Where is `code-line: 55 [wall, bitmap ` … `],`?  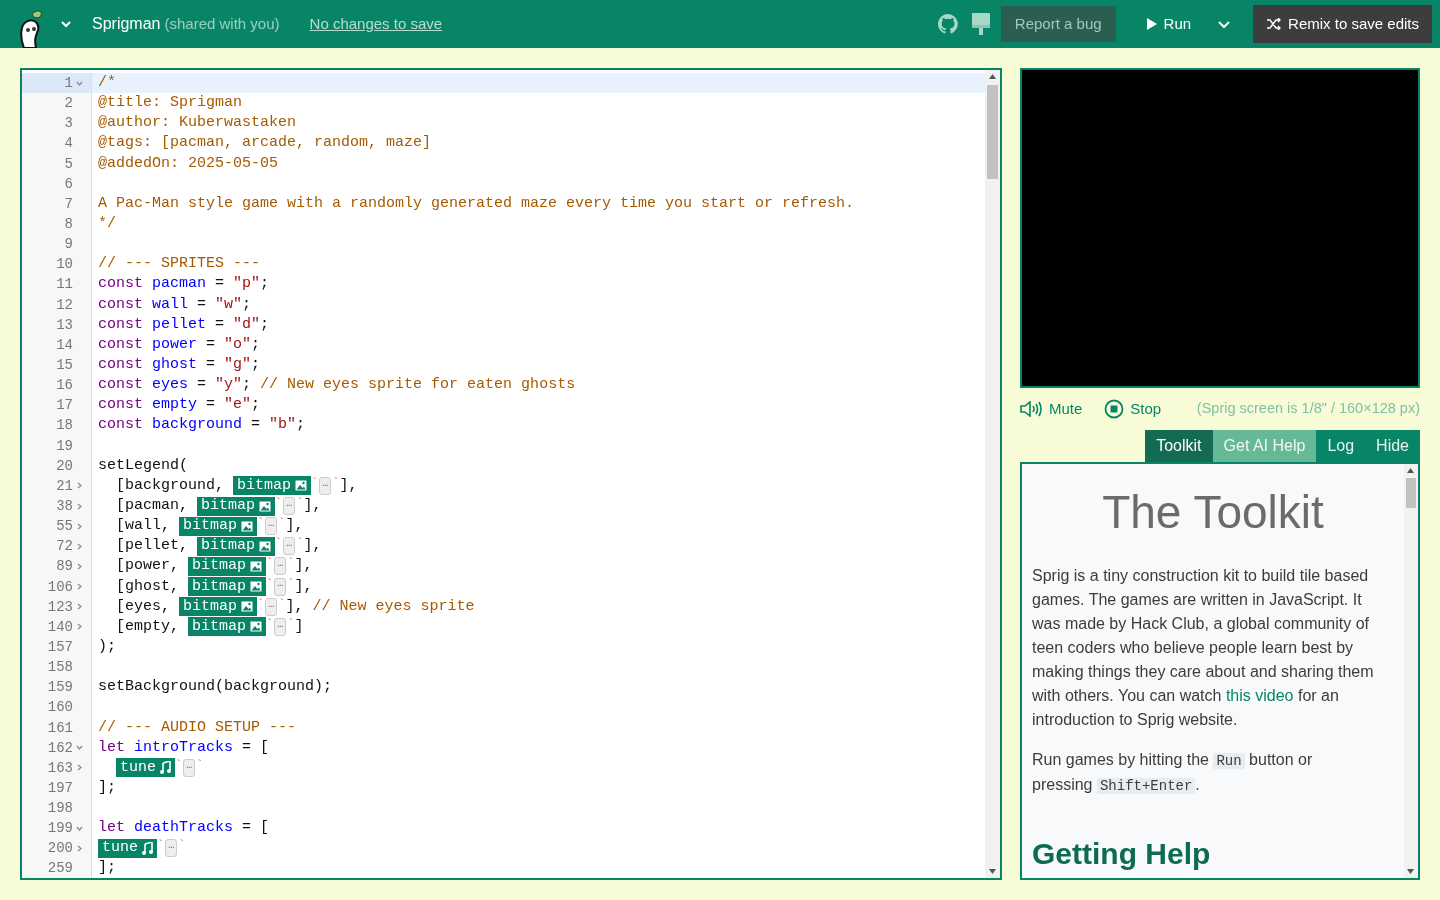 code-line: 55 [wall, bitmap ` … `], is located at coordinates (503, 526).